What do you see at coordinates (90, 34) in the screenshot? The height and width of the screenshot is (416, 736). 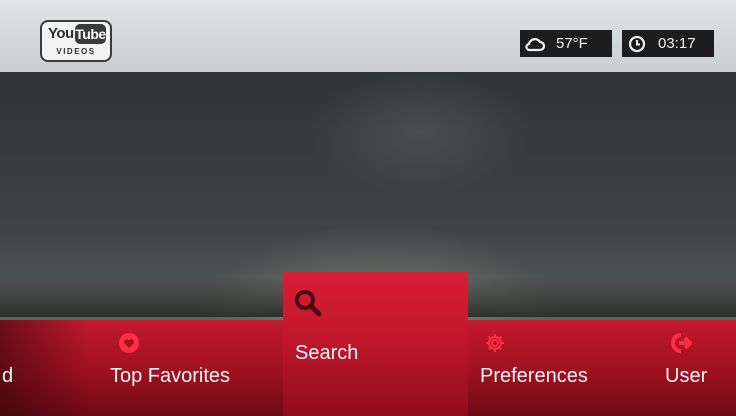 I see `logo-text-tube: Tube` at bounding box center [90, 34].